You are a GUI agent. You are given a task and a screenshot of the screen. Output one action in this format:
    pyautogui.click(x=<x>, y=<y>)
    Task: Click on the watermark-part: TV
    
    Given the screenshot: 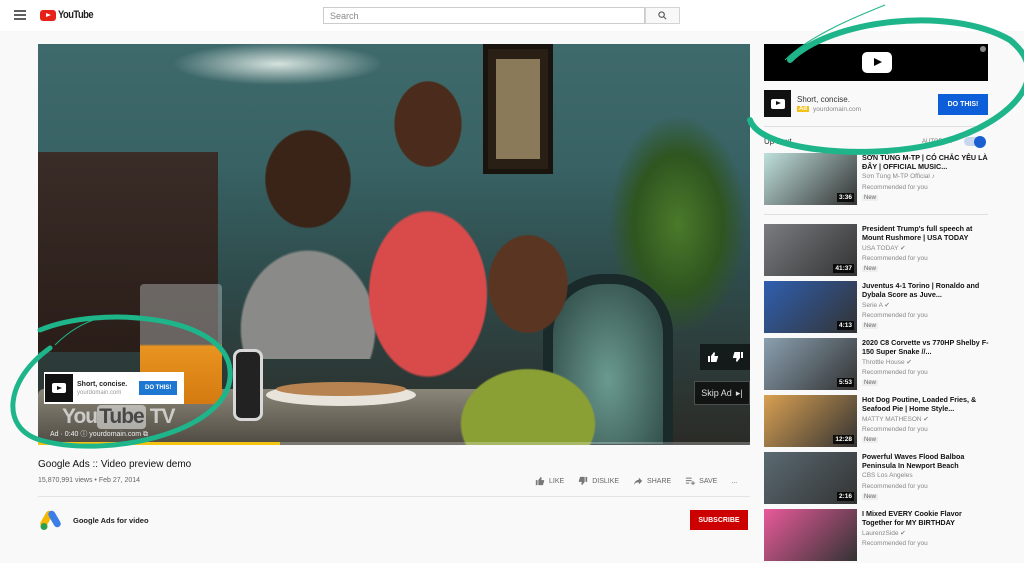 What is the action you would take?
    pyautogui.click(x=162, y=416)
    